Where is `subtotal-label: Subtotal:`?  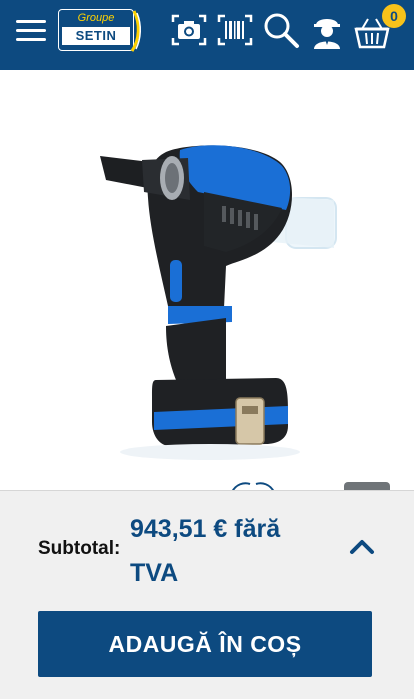
subtotal-label: Subtotal: is located at coordinates (79, 548).